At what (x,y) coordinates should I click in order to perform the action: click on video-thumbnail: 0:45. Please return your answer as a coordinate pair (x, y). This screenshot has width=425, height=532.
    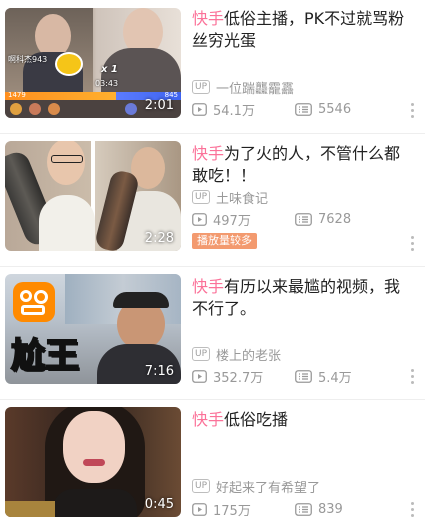
    Looking at the image, I should click on (93, 462).